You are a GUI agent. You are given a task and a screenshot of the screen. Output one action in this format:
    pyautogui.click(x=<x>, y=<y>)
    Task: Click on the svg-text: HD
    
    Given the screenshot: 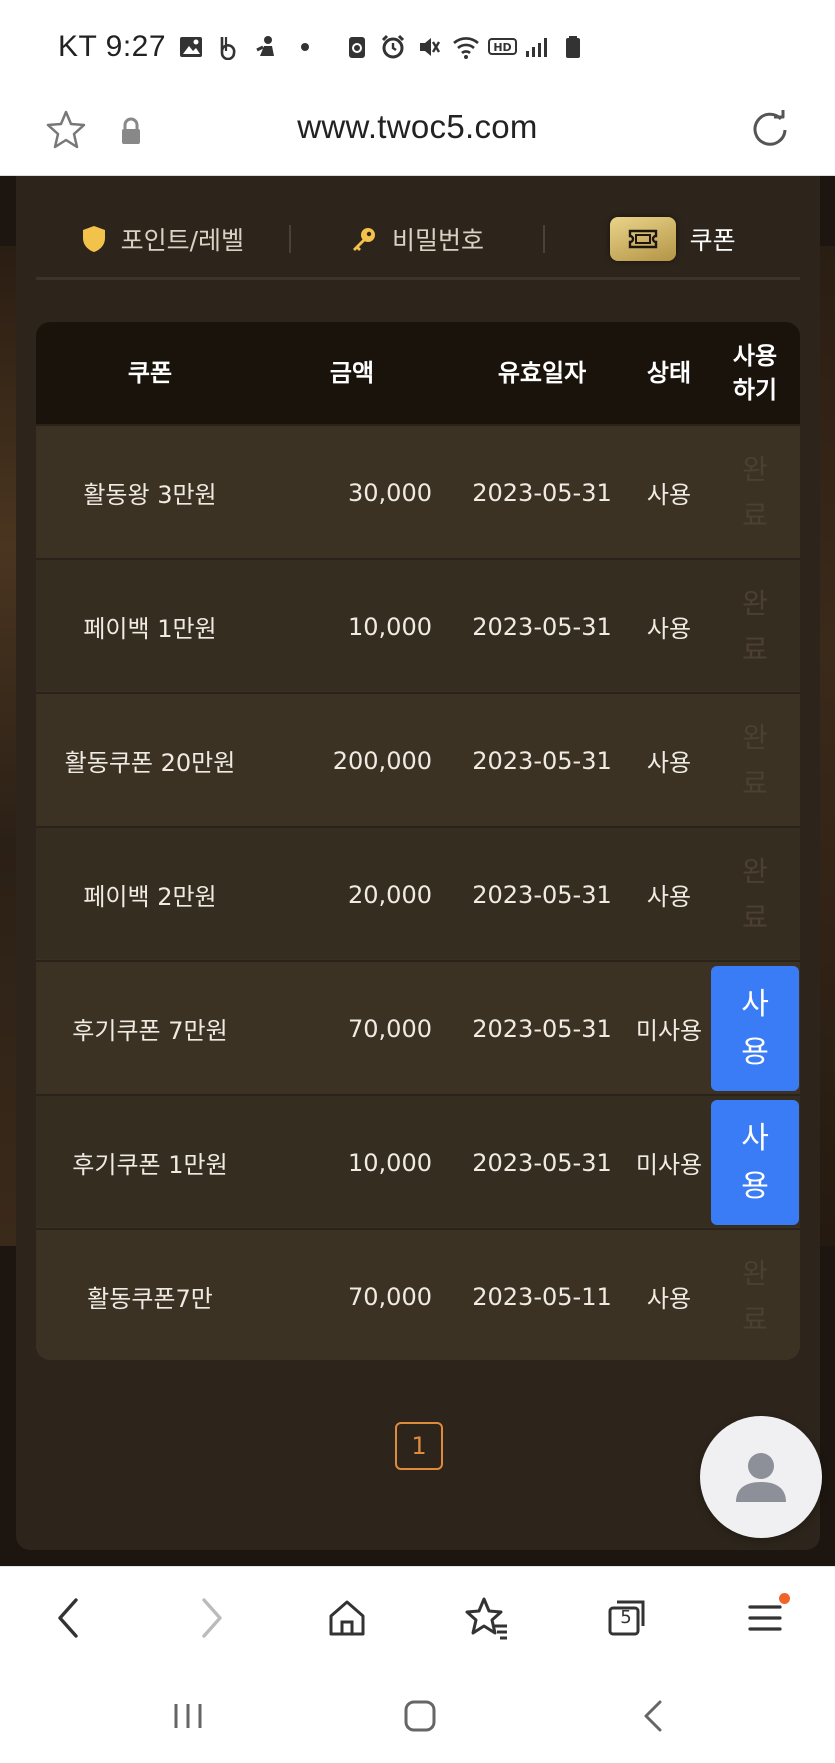 What is the action you would take?
    pyautogui.click(x=502, y=47)
    